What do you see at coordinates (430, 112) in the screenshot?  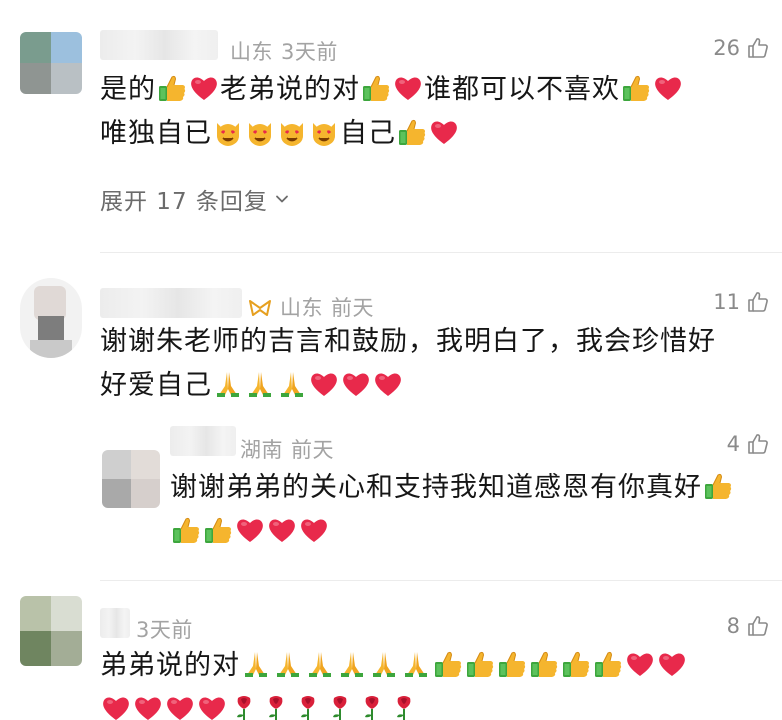 I see `comment-text: 是的 老弟说的对 谁都可以不喜欢 唯独自已 自己` at bounding box center [430, 112].